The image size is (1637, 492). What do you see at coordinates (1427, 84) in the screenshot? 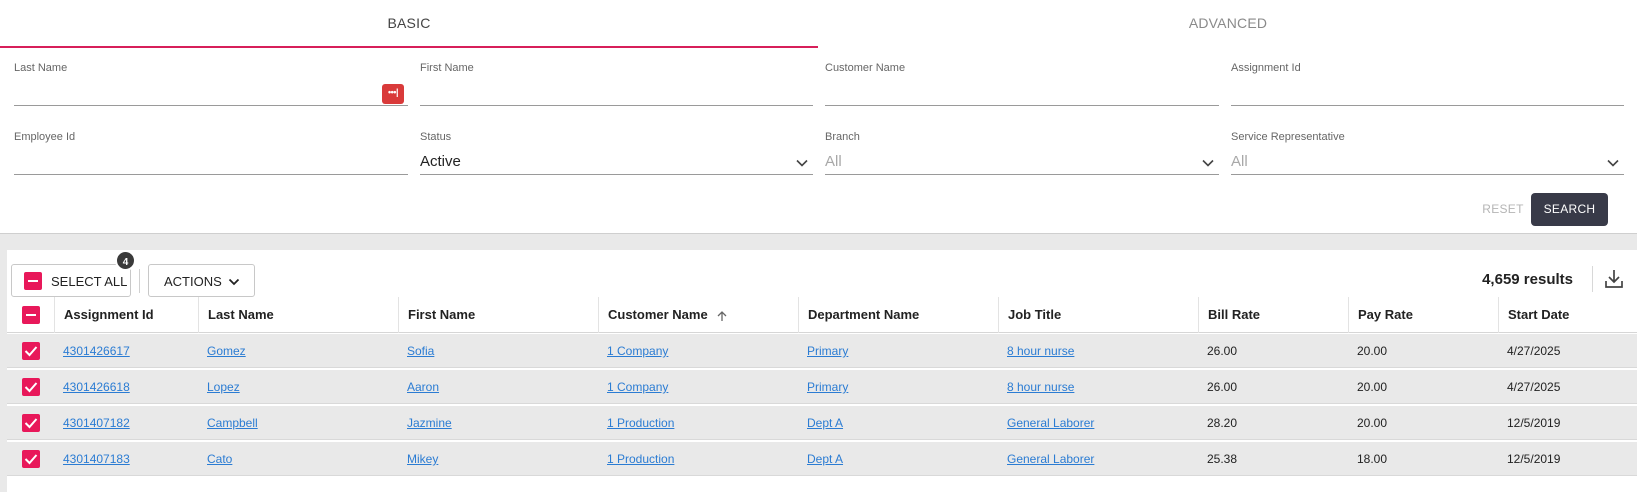
I see `assignment-id-field: Assignment Id` at bounding box center [1427, 84].